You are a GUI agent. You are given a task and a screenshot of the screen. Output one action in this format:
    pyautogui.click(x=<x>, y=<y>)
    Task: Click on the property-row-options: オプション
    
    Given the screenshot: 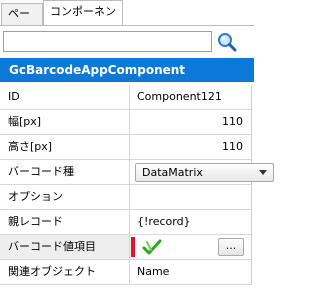 What is the action you would take?
    pyautogui.click(x=125, y=197)
    